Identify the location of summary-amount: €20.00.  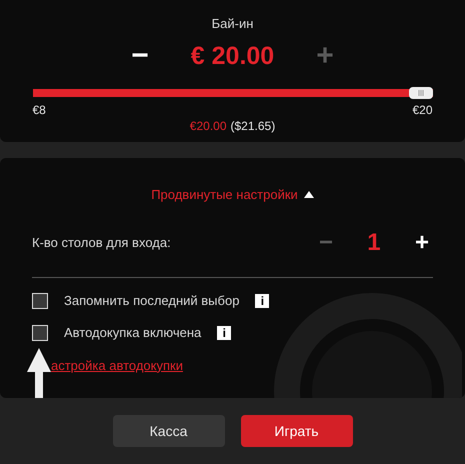
(208, 126).